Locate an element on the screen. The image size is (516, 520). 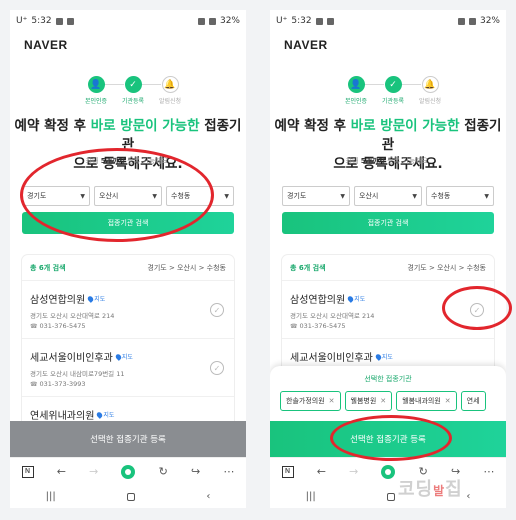
step-label: 알림신청 is located at coordinates (170, 101).